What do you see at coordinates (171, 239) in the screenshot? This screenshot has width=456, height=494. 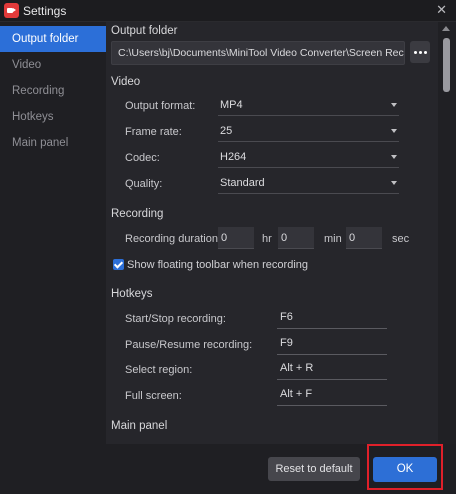 I see `recording-duration-label: Recording duration` at bounding box center [171, 239].